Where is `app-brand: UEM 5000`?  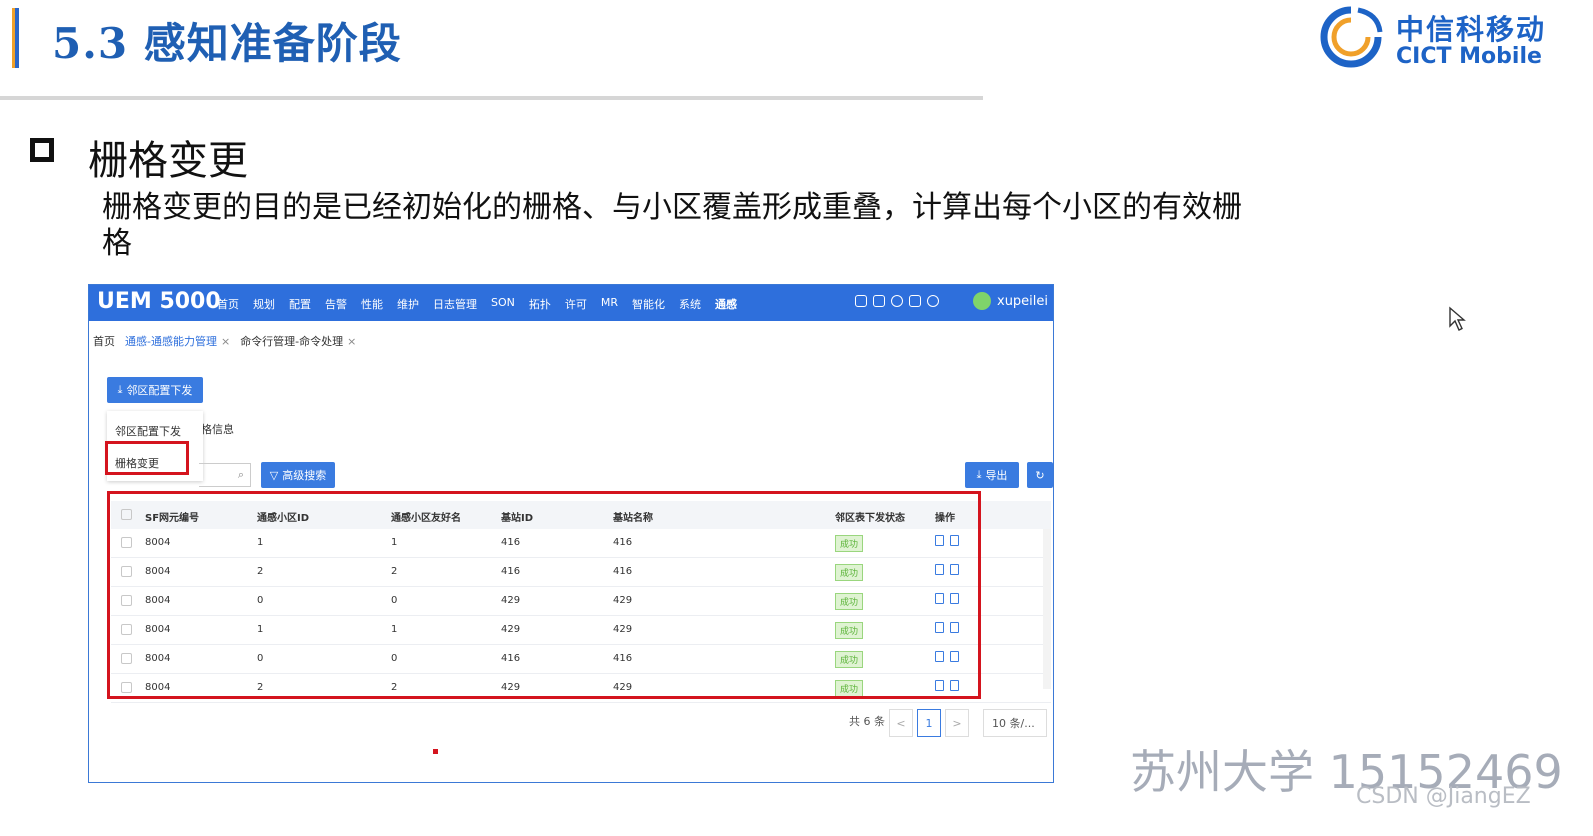
app-brand: UEM 5000 is located at coordinates (159, 301).